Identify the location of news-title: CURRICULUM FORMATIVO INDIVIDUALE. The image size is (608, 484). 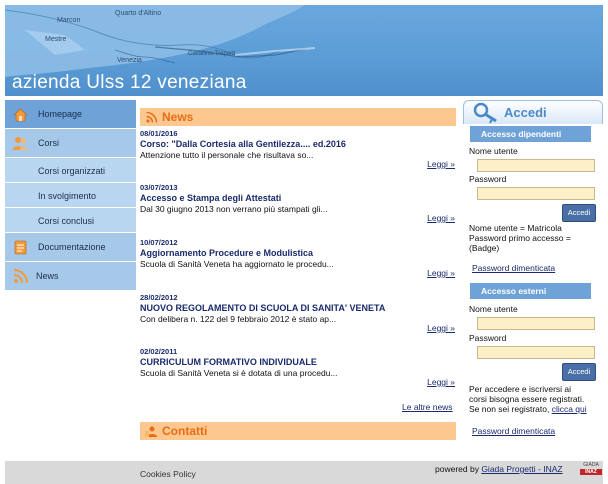
(298, 362).